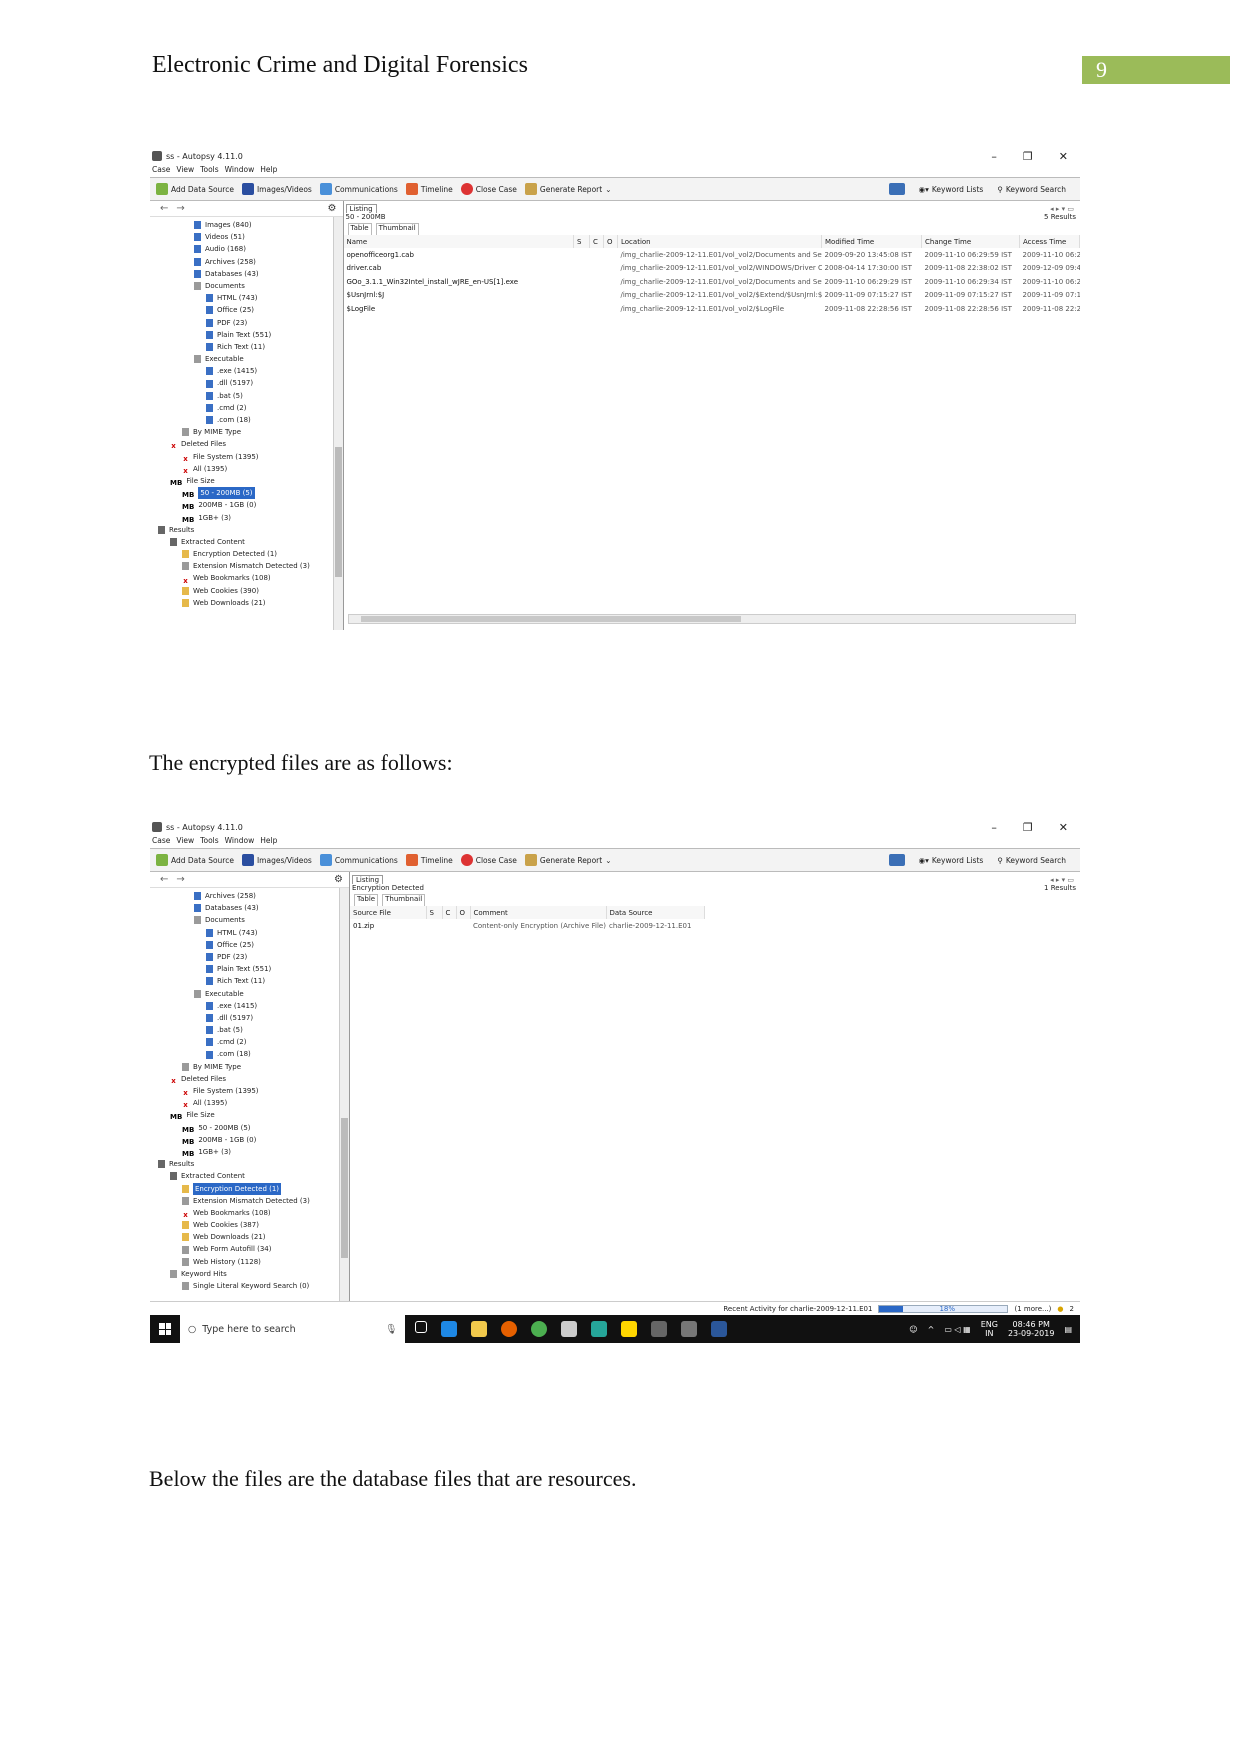  What do you see at coordinates (421, 1327) in the screenshot?
I see `task-view-icon` at bounding box center [421, 1327].